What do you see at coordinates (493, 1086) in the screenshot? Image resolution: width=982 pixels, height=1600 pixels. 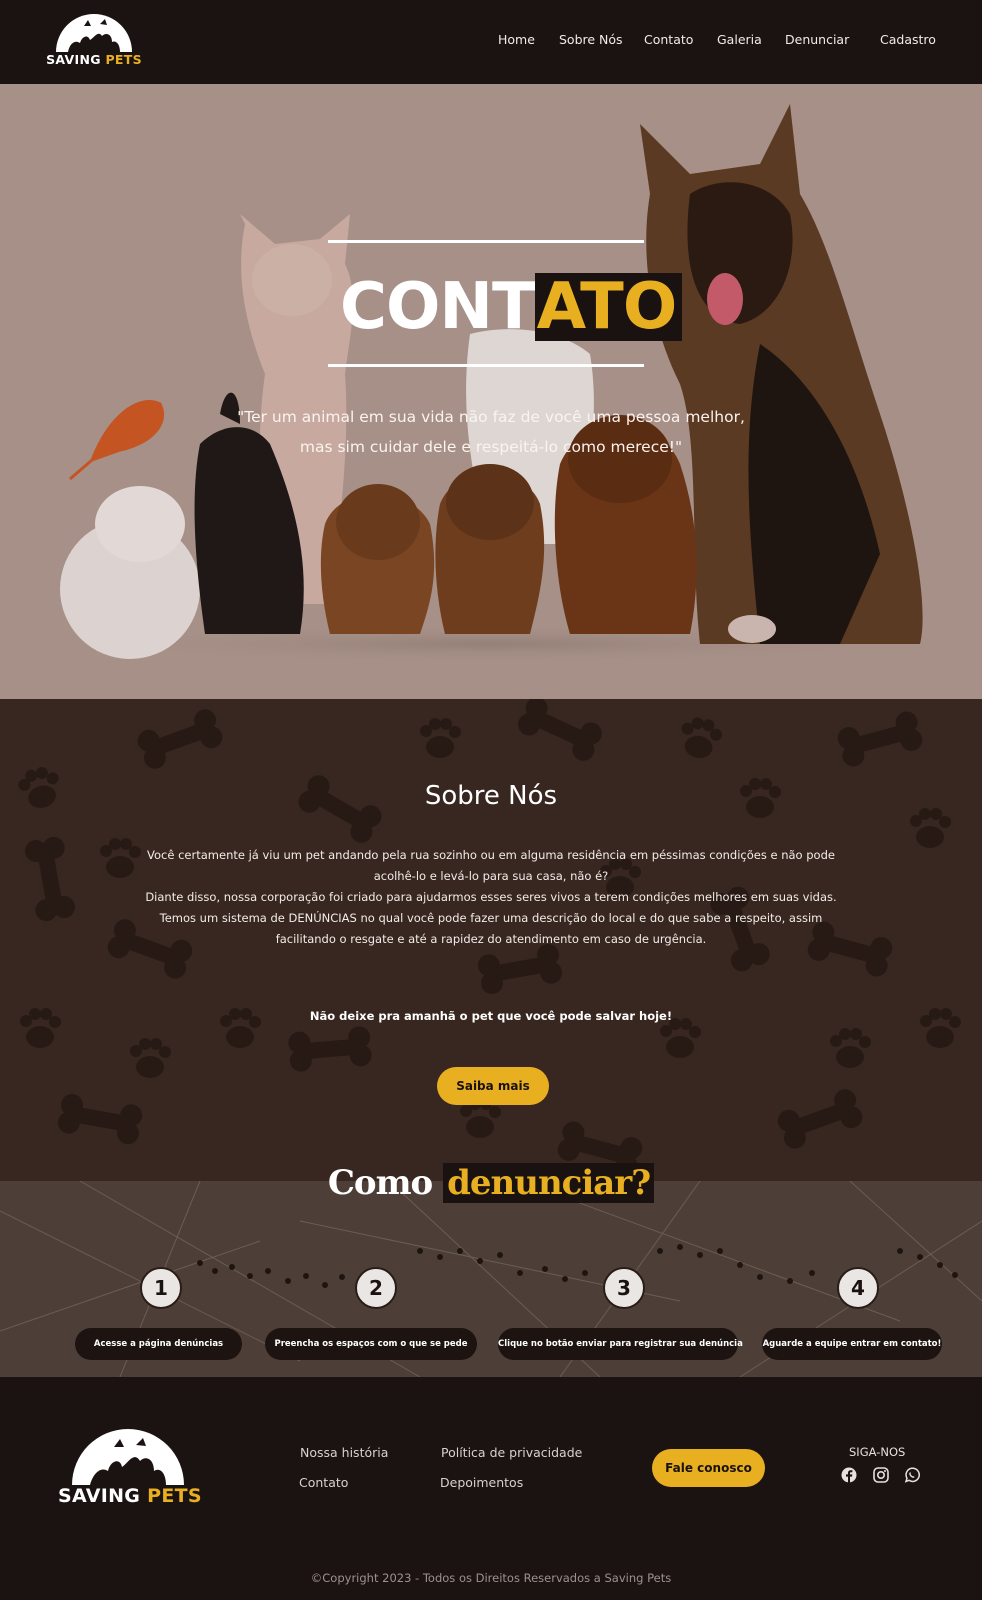 I see `saiba-mais-button: Saiba mais` at bounding box center [493, 1086].